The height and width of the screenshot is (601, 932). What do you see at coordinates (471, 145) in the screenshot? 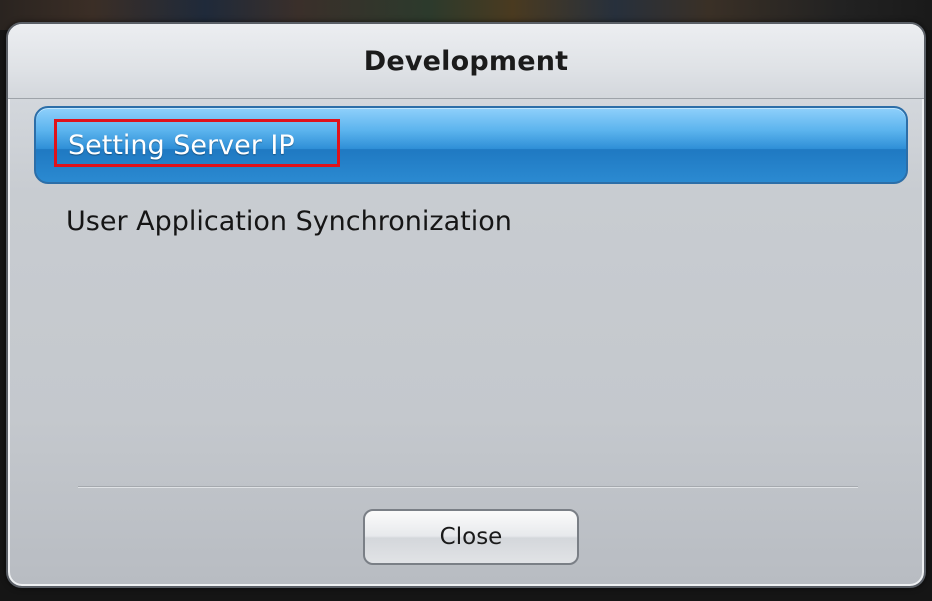
I see `menu-item-setting-server-ip: Setting Server IP` at bounding box center [471, 145].